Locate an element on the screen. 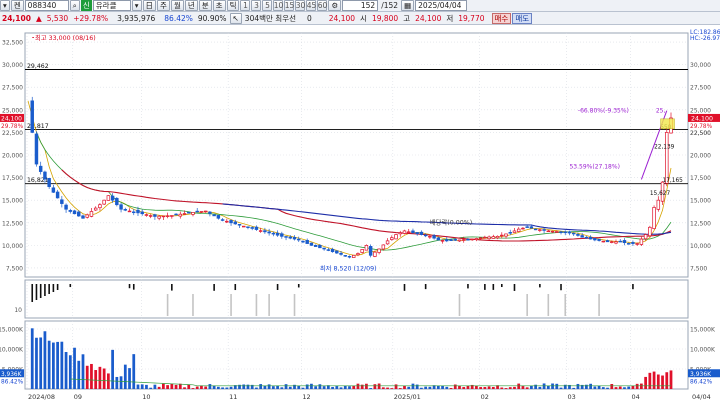  interval-1-button: 1 is located at coordinates (245, 5).